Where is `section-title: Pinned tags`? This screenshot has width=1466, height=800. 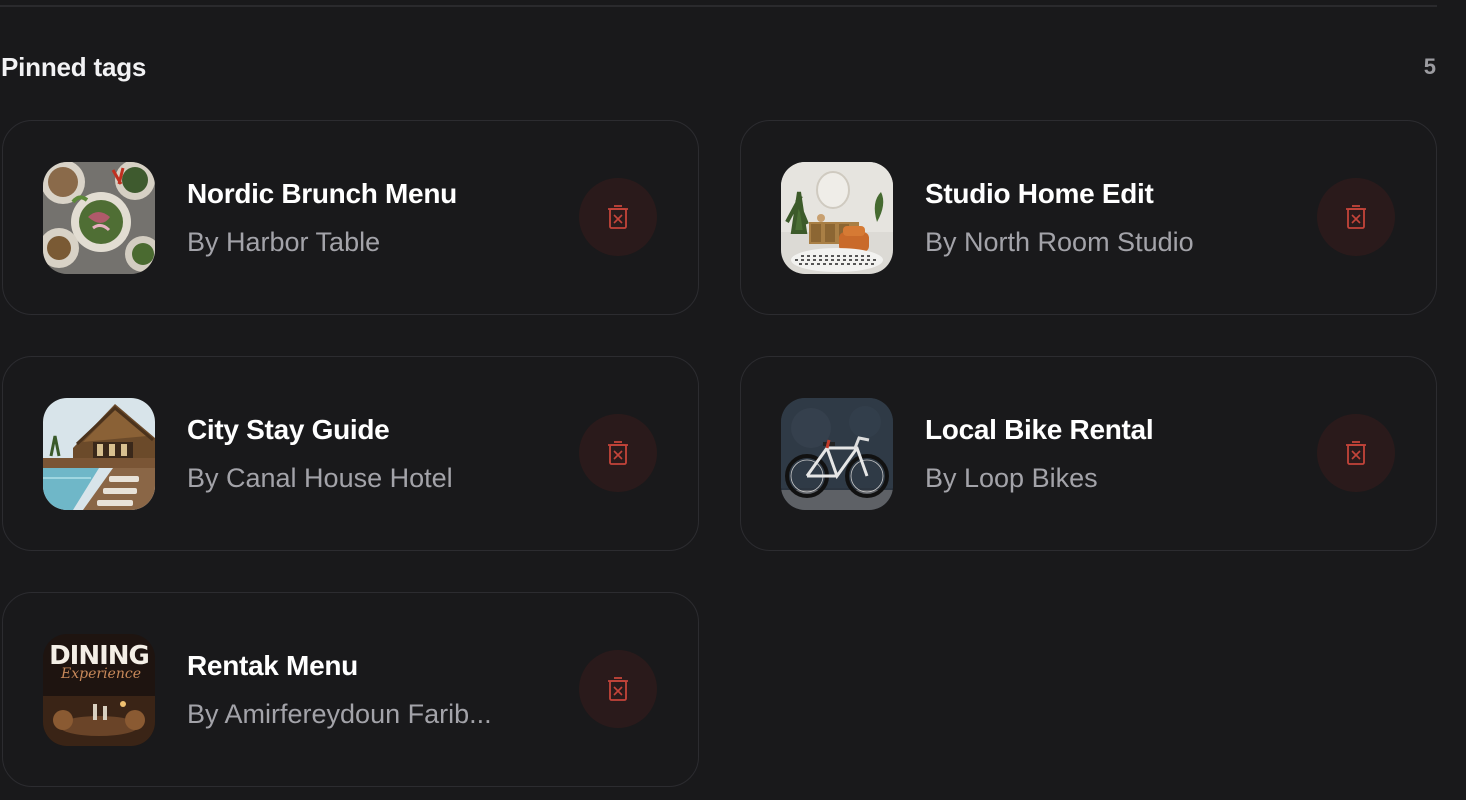
section-title: Pinned tags is located at coordinates (74, 66).